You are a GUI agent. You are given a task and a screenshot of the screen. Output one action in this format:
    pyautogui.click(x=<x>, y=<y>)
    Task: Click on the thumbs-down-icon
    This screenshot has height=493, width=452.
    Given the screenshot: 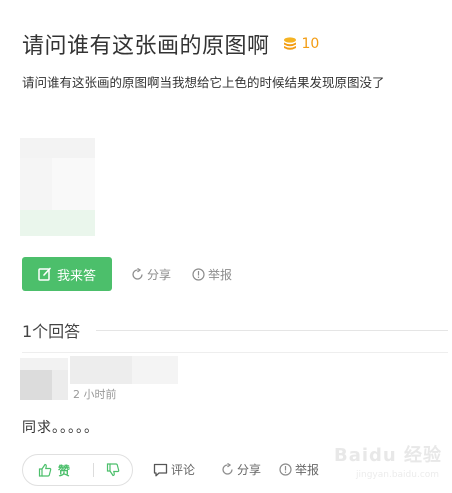 What is the action you would take?
    pyautogui.click(x=113, y=470)
    